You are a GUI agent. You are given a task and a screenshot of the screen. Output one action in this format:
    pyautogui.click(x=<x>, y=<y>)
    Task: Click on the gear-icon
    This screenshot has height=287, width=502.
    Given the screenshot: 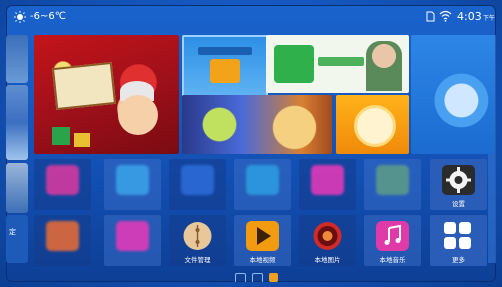 What is the action you would take?
    pyautogui.click(x=458, y=180)
    